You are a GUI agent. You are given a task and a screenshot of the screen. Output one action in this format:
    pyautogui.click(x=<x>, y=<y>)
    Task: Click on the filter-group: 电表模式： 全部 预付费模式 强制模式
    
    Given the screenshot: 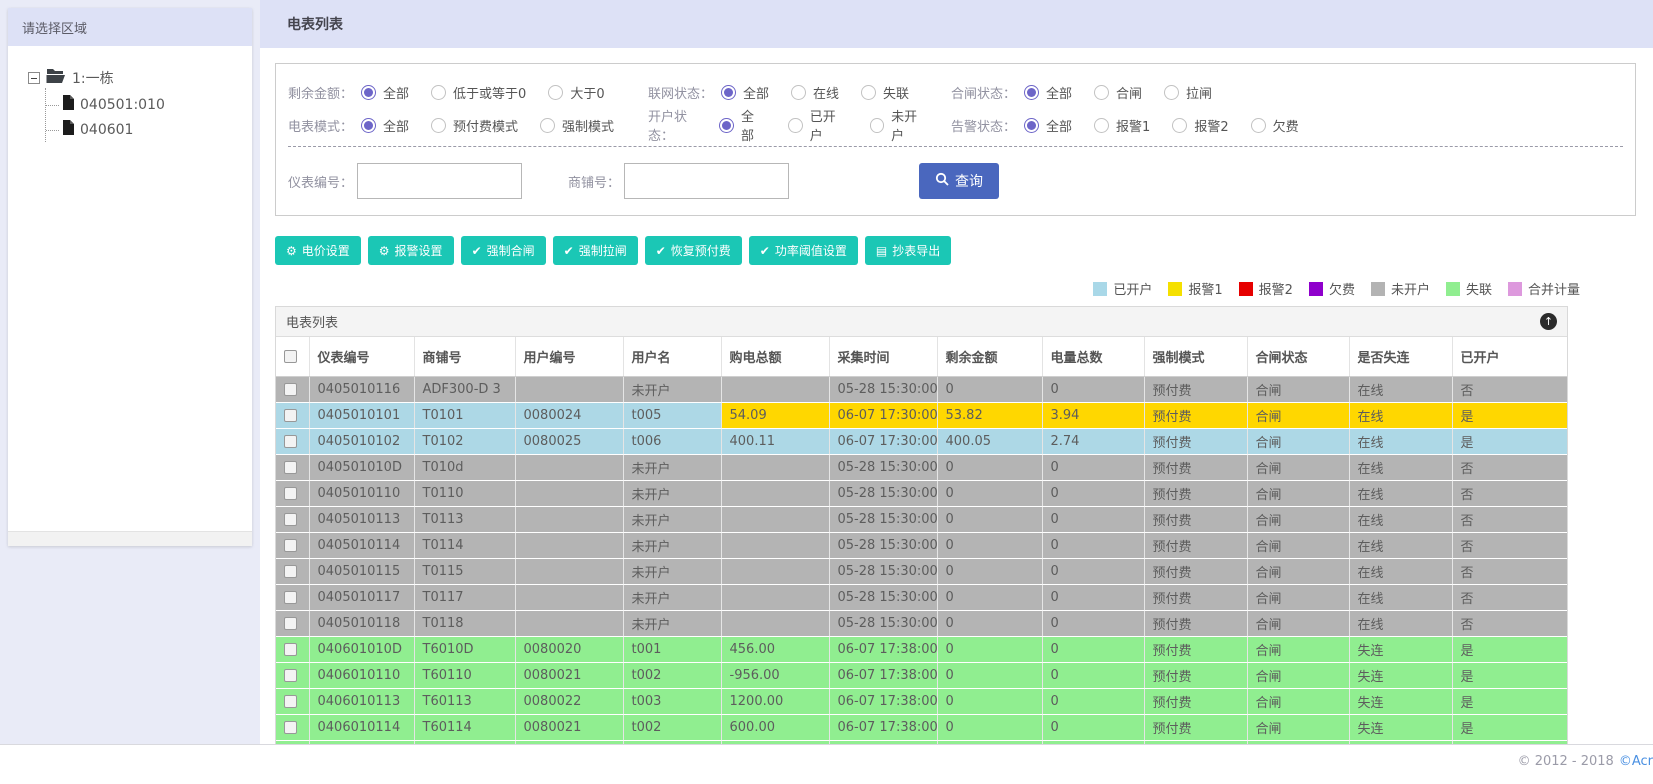 What is the action you would take?
    pyautogui.click(x=468, y=125)
    